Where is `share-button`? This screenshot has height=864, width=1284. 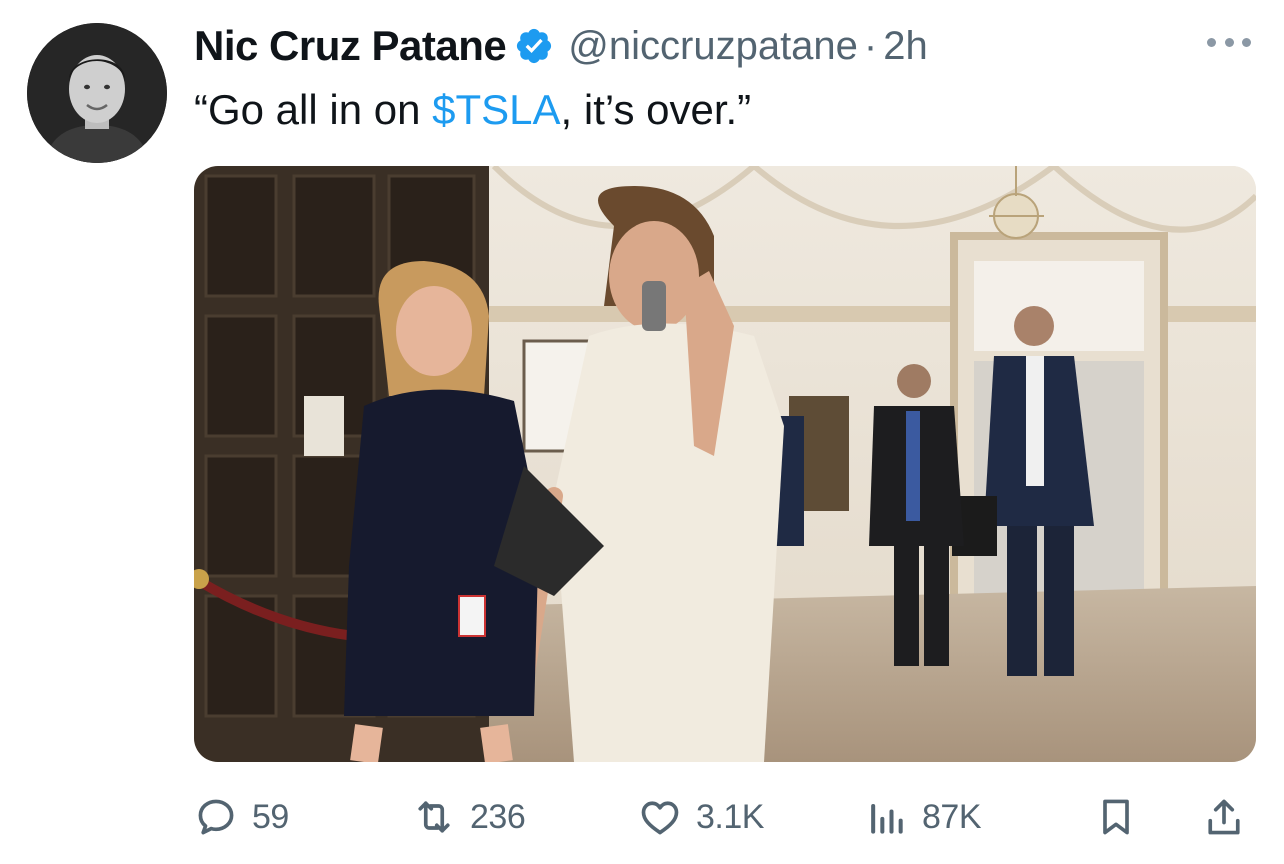
share-button is located at coordinates (1231, 817).